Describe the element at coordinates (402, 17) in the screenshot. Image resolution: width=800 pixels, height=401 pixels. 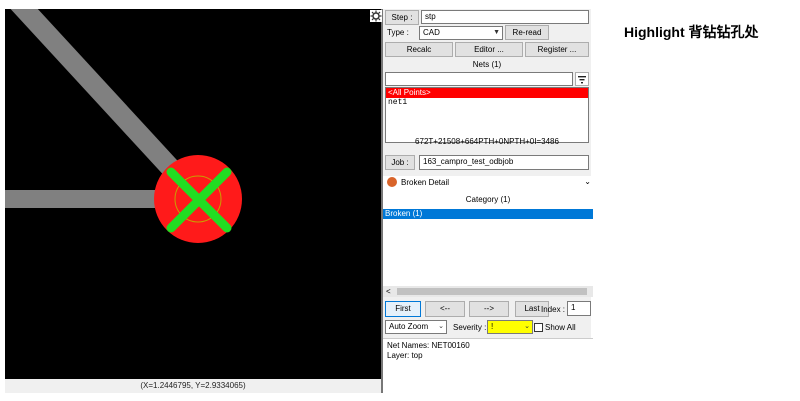
I see `step-label-button: Step :` at that location.